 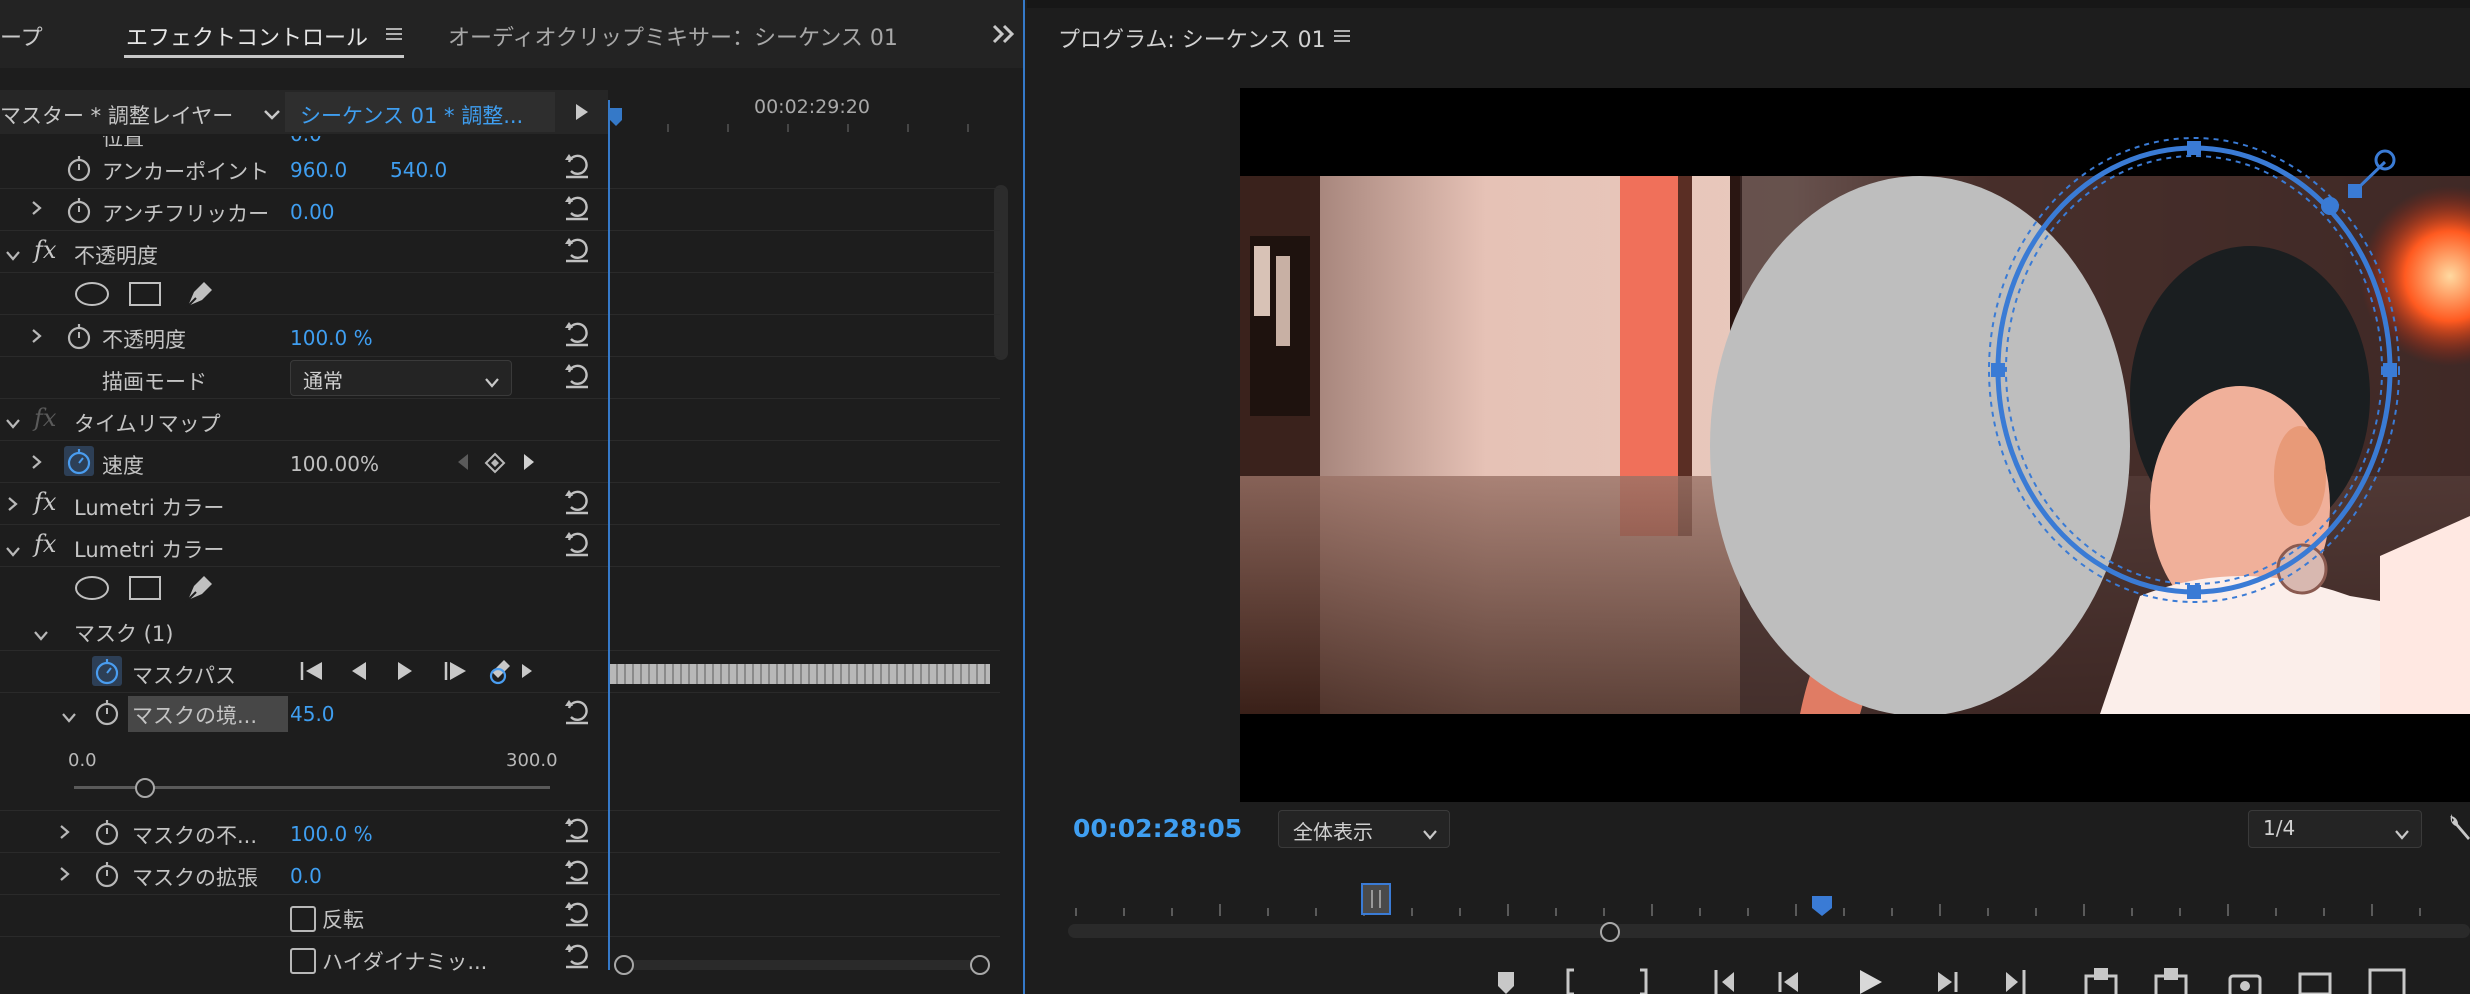 What do you see at coordinates (2200, 370) in the screenshot?
I see `mask-overlay` at bounding box center [2200, 370].